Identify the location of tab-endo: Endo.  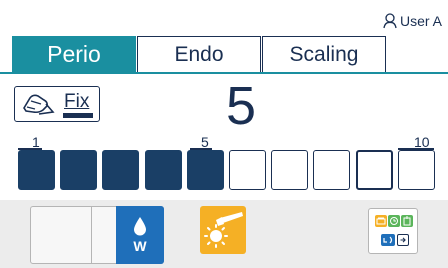
(199, 54).